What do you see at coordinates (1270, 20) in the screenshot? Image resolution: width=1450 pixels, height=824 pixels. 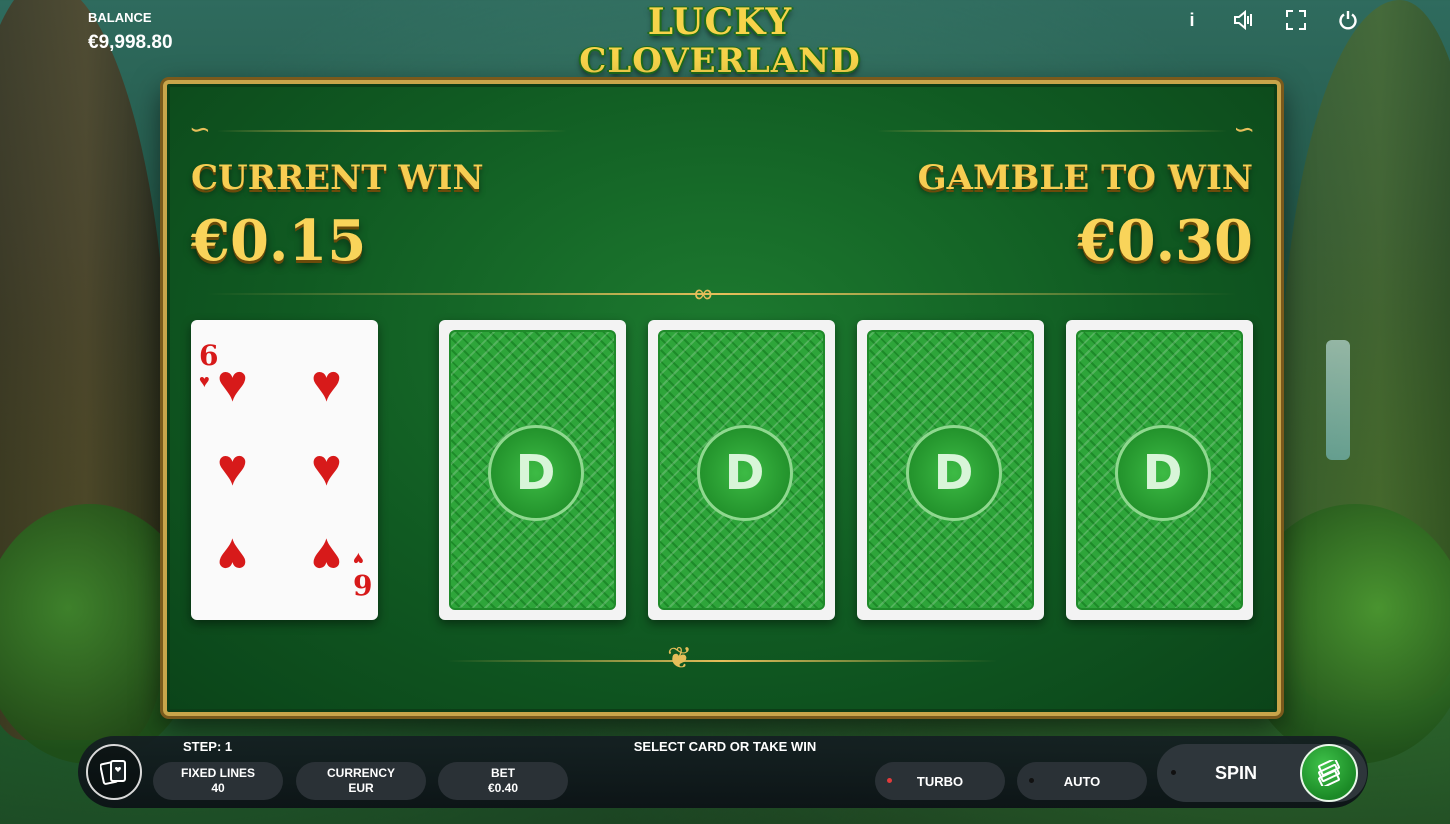 I see `top-toolbar: i` at bounding box center [1270, 20].